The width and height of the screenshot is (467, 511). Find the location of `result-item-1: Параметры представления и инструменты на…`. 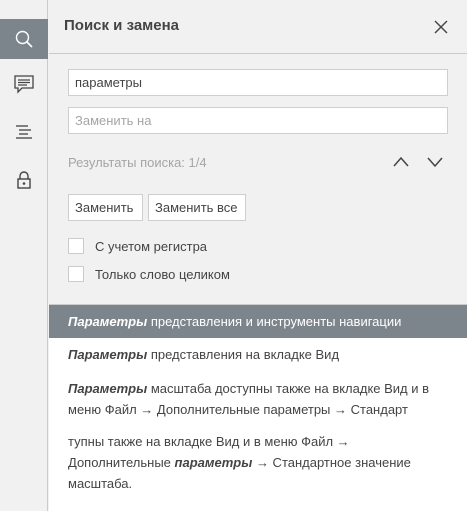

result-item-1: Параметры представления и инструменты на… is located at coordinates (258, 321).